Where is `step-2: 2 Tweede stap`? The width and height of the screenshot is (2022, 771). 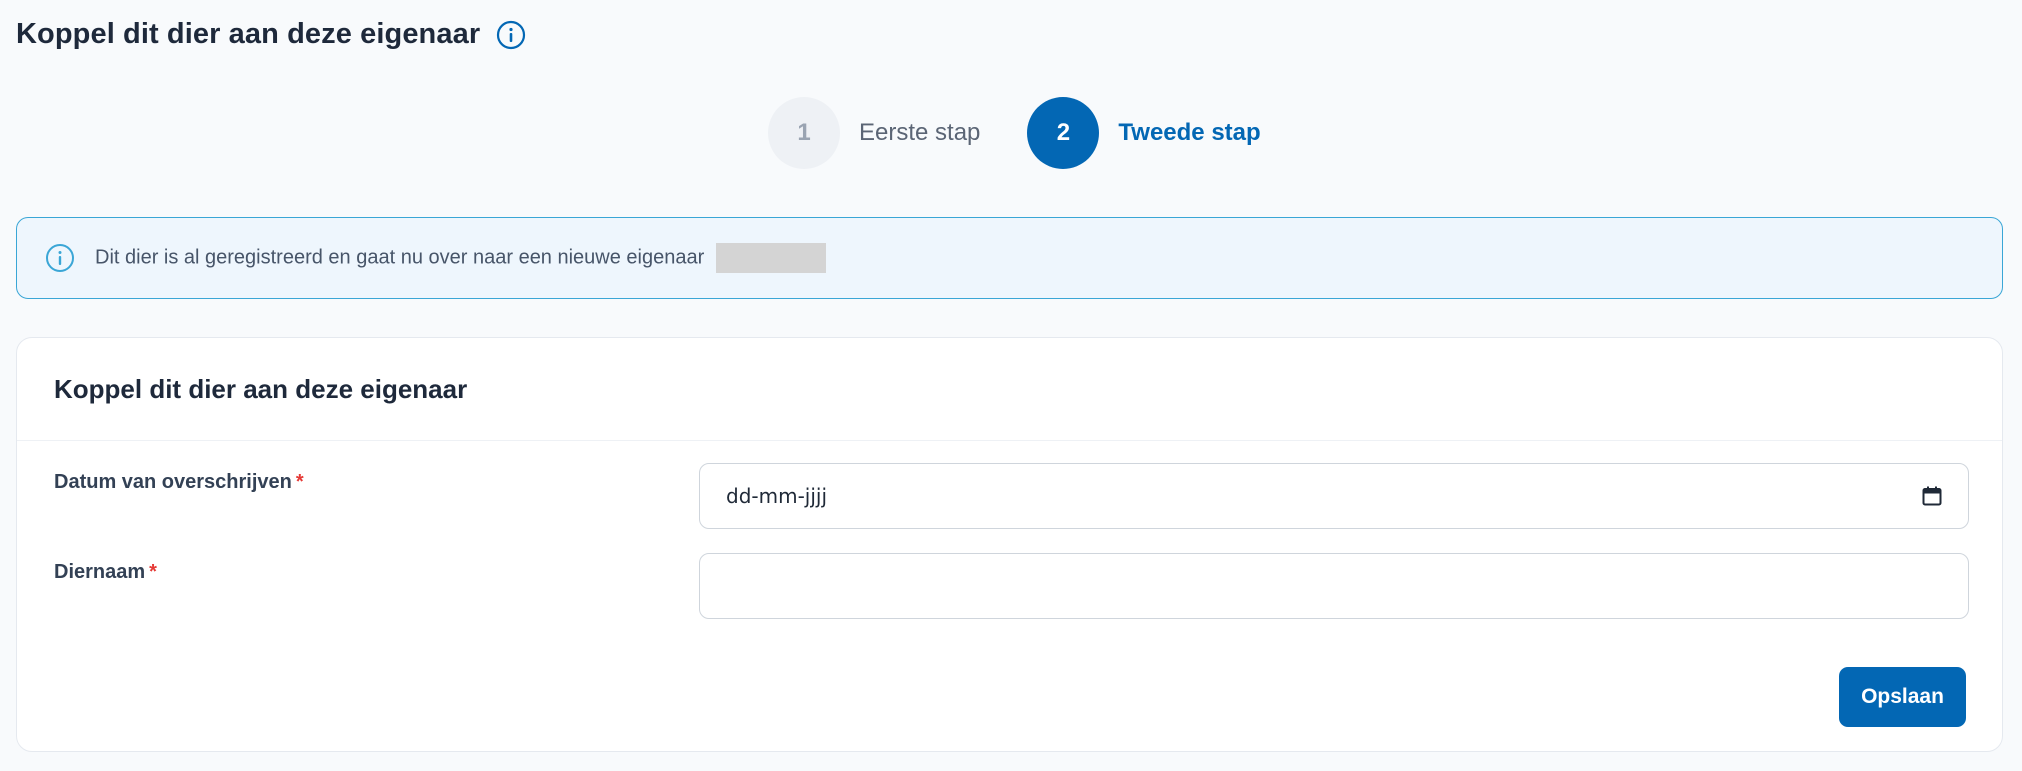
step-2: 2 Tweede stap is located at coordinates (1144, 133).